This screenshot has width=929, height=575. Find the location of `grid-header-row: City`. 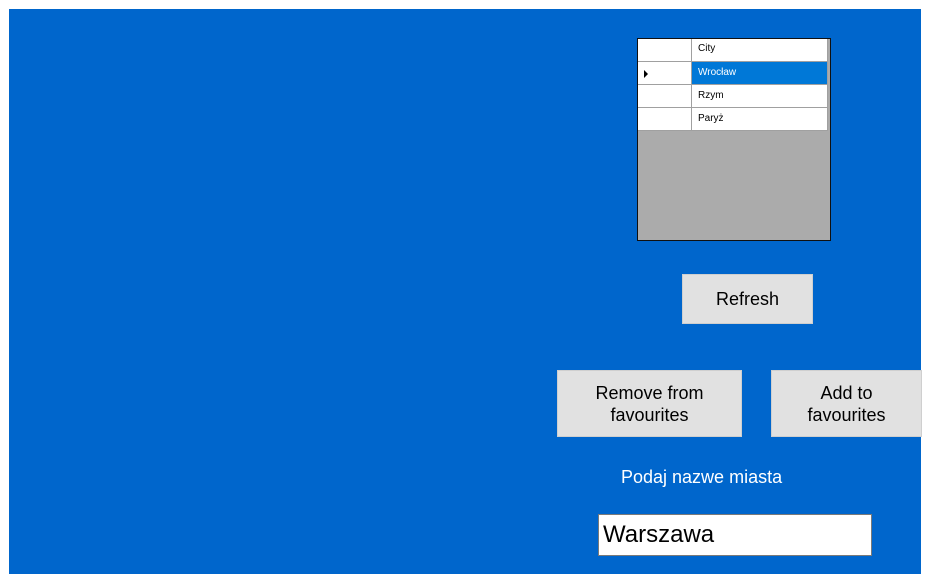

grid-header-row: City is located at coordinates (733, 50).